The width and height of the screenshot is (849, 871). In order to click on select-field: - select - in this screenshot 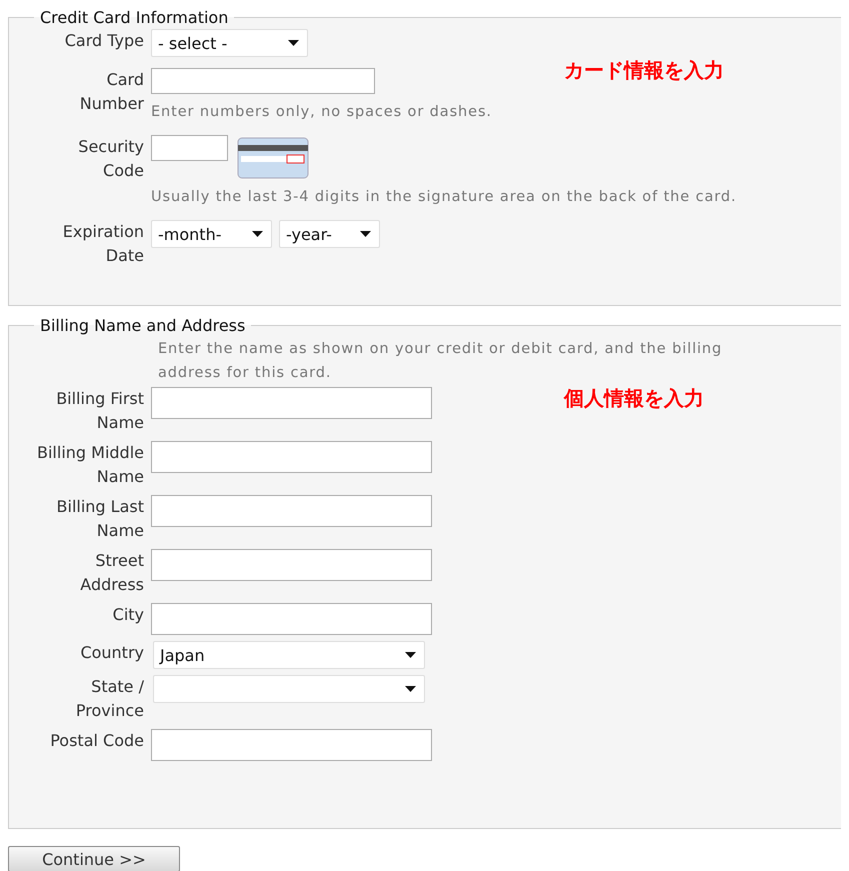, I will do `click(229, 43)`.